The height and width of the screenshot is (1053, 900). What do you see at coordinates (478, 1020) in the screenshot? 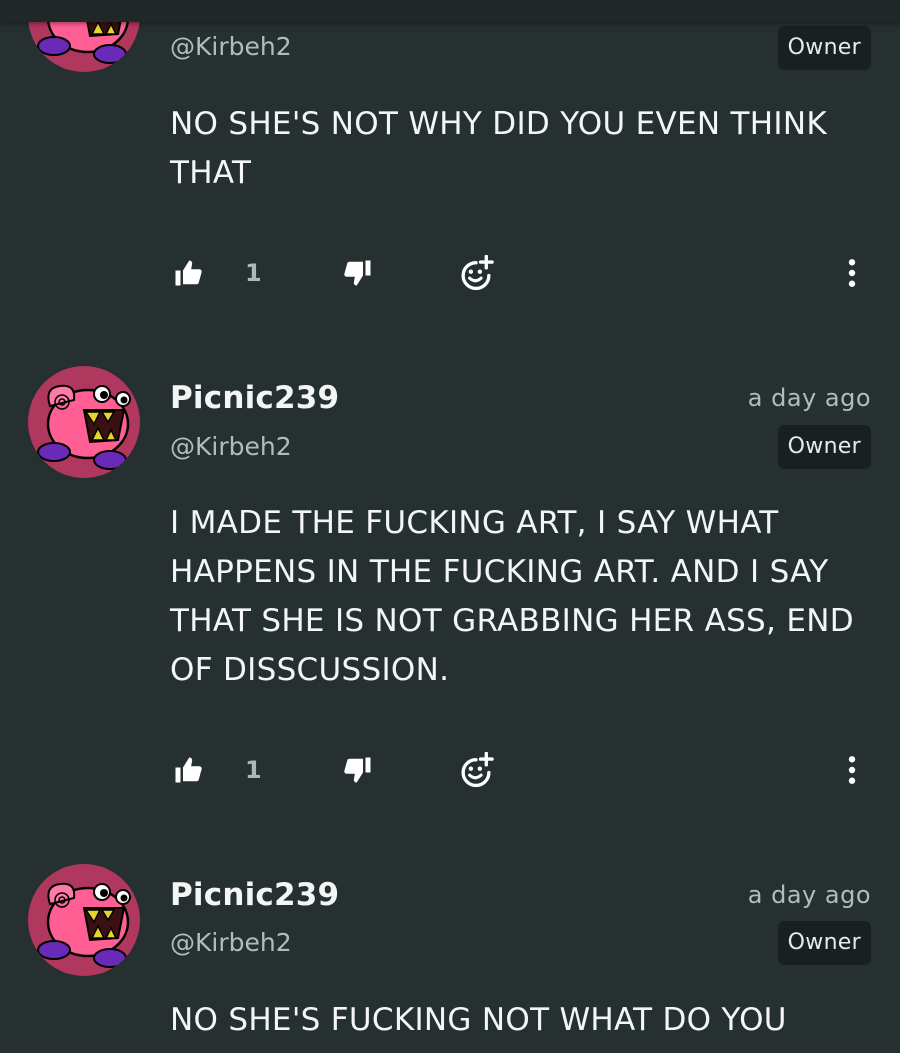
I see `comment-text: NO SHE'S FUCKING NOT WHAT DO YOU` at bounding box center [478, 1020].